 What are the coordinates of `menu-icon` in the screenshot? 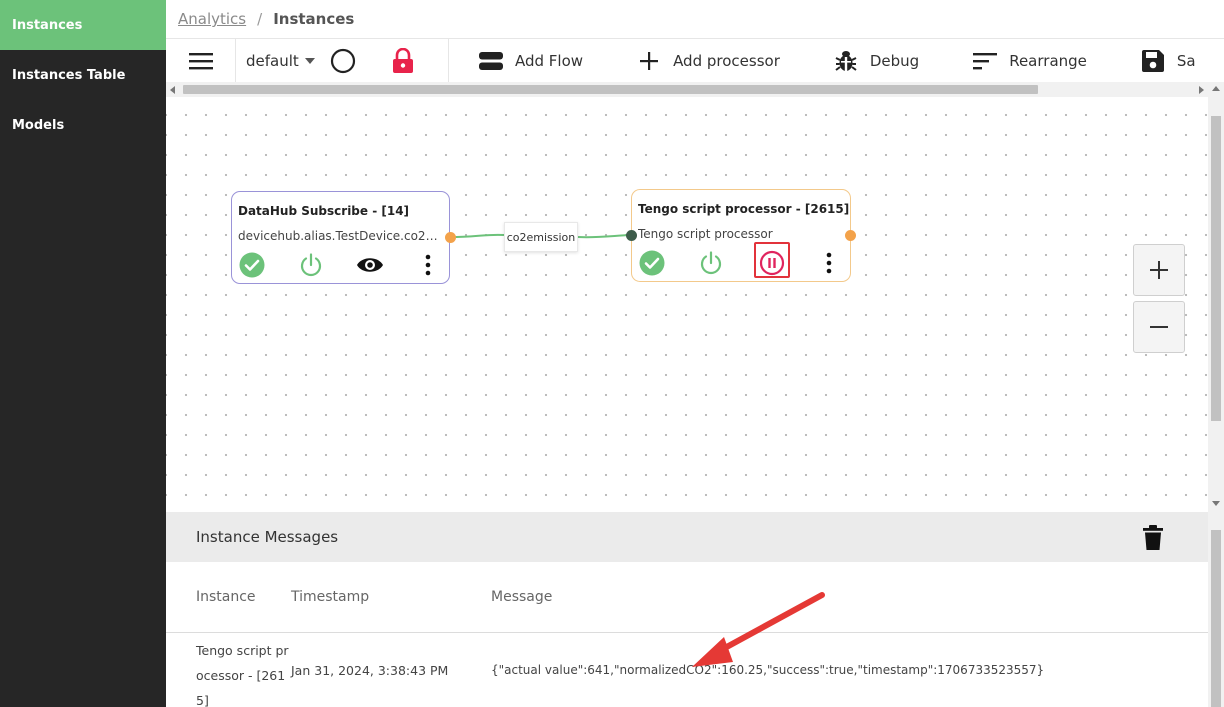 It's located at (200, 60).